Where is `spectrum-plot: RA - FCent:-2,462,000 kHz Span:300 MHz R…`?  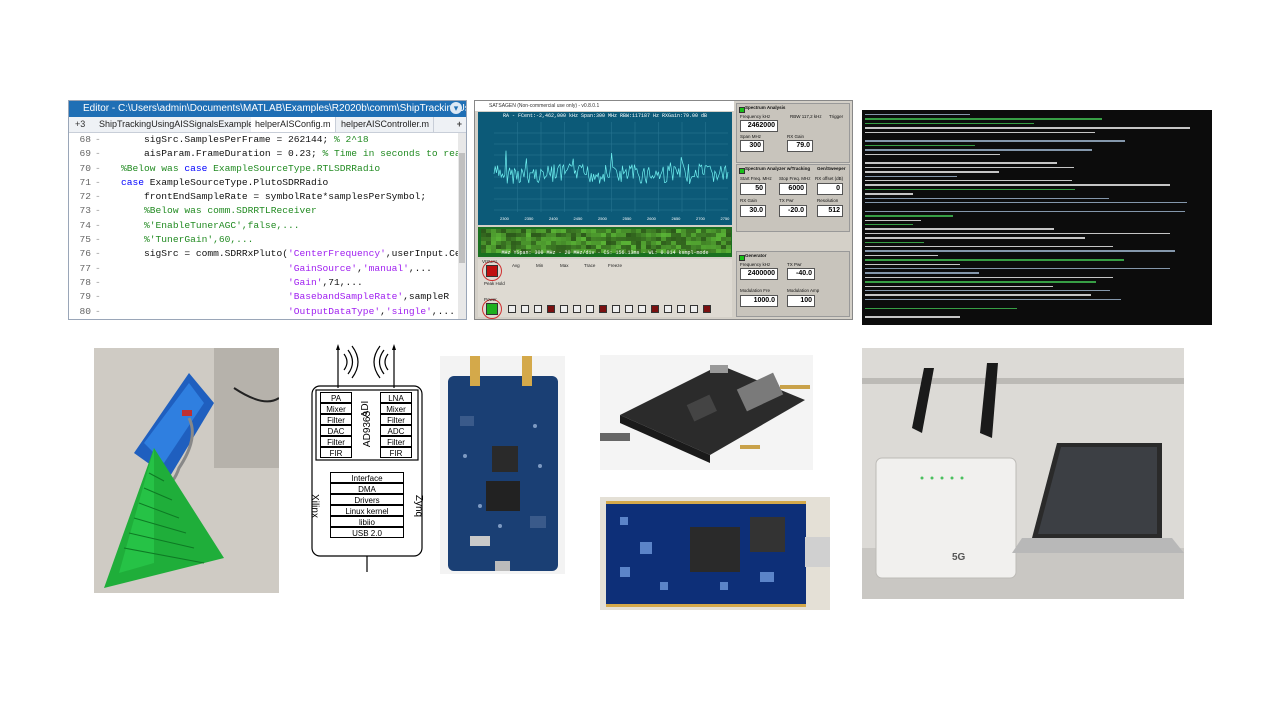
spectrum-plot: RA - FCent:-2,462,000 kHz Span:300 MHz R… is located at coordinates (605, 168).